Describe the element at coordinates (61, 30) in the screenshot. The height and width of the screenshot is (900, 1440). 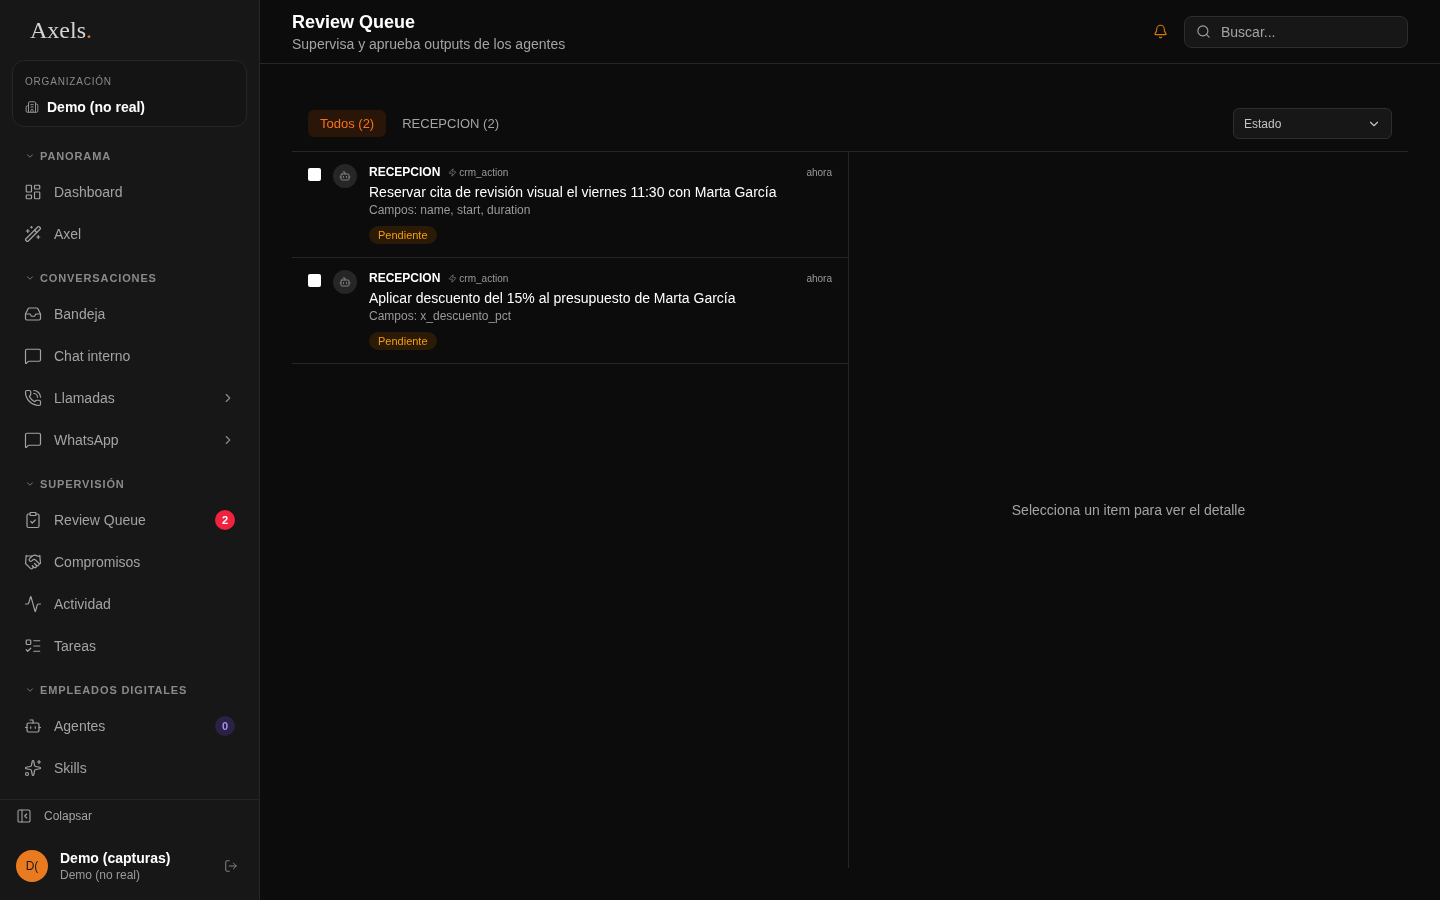
I see `app-logo: Axels.` at that location.